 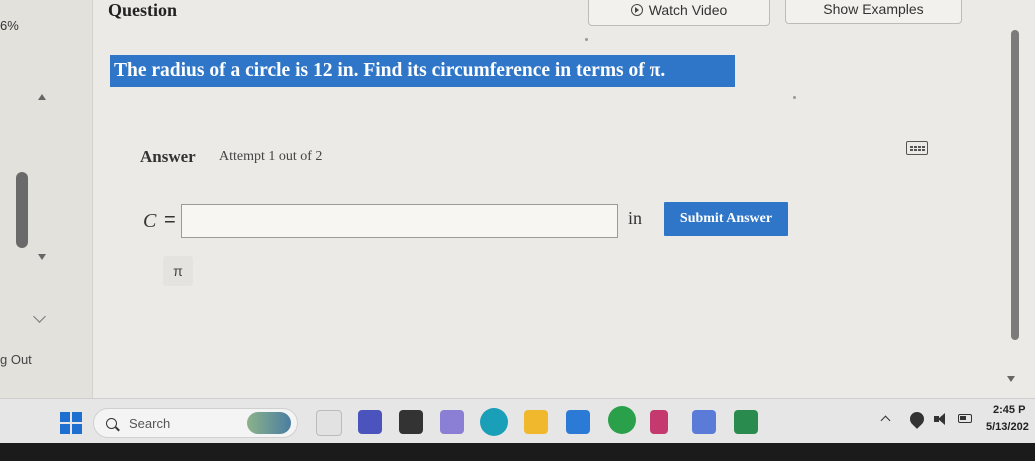 What do you see at coordinates (917, 419) in the screenshot?
I see `wifi-icon` at bounding box center [917, 419].